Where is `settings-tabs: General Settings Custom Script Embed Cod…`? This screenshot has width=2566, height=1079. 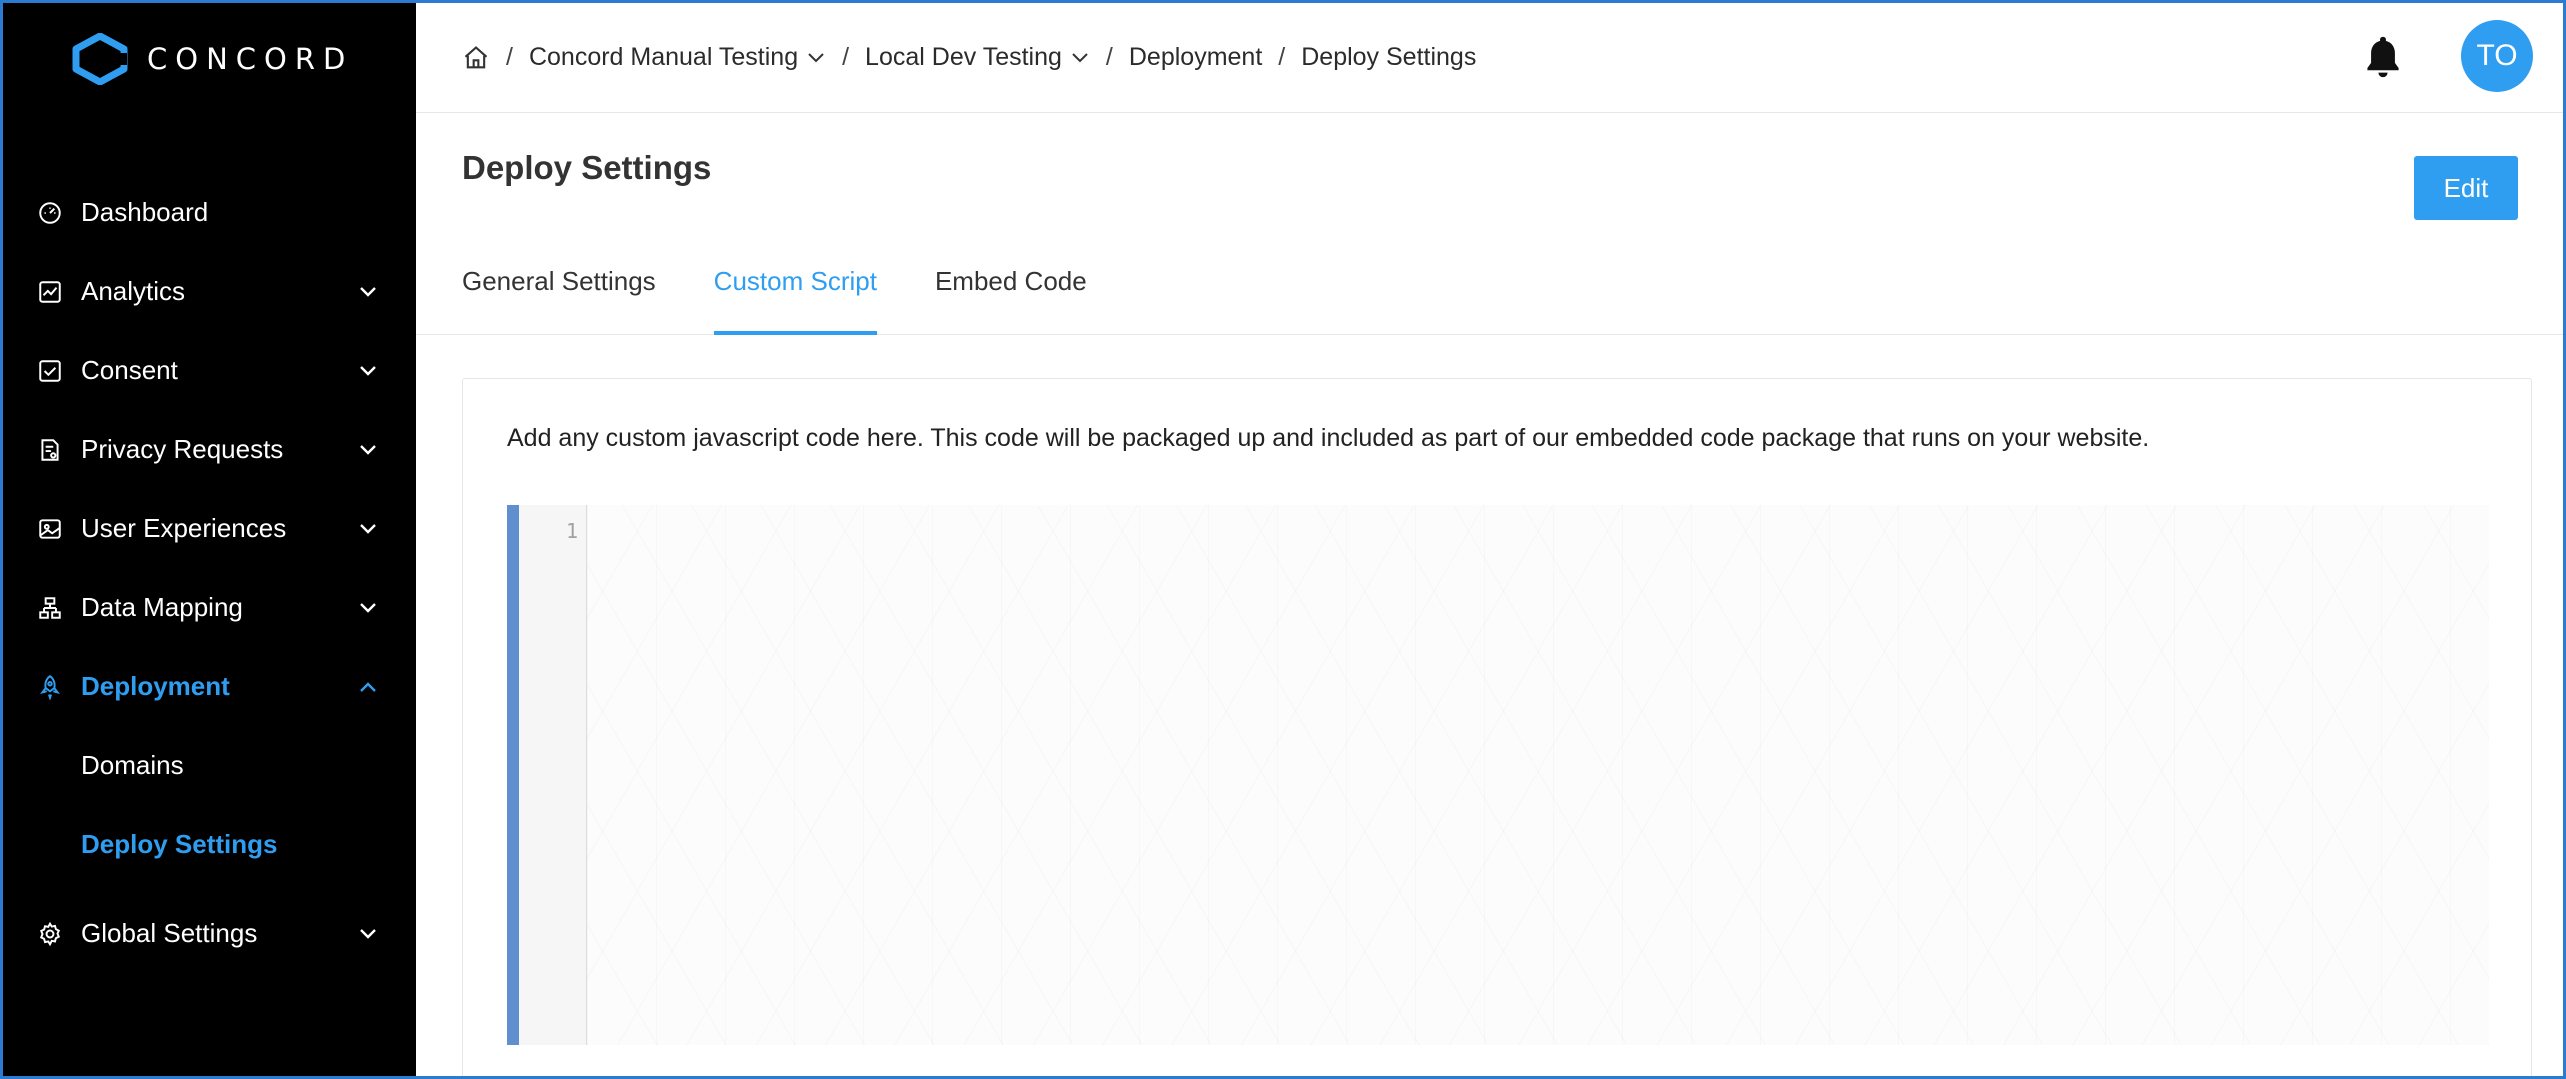
settings-tabs: General Settings Custom Script Embed Cod… is located at coordinates (1489, 279).